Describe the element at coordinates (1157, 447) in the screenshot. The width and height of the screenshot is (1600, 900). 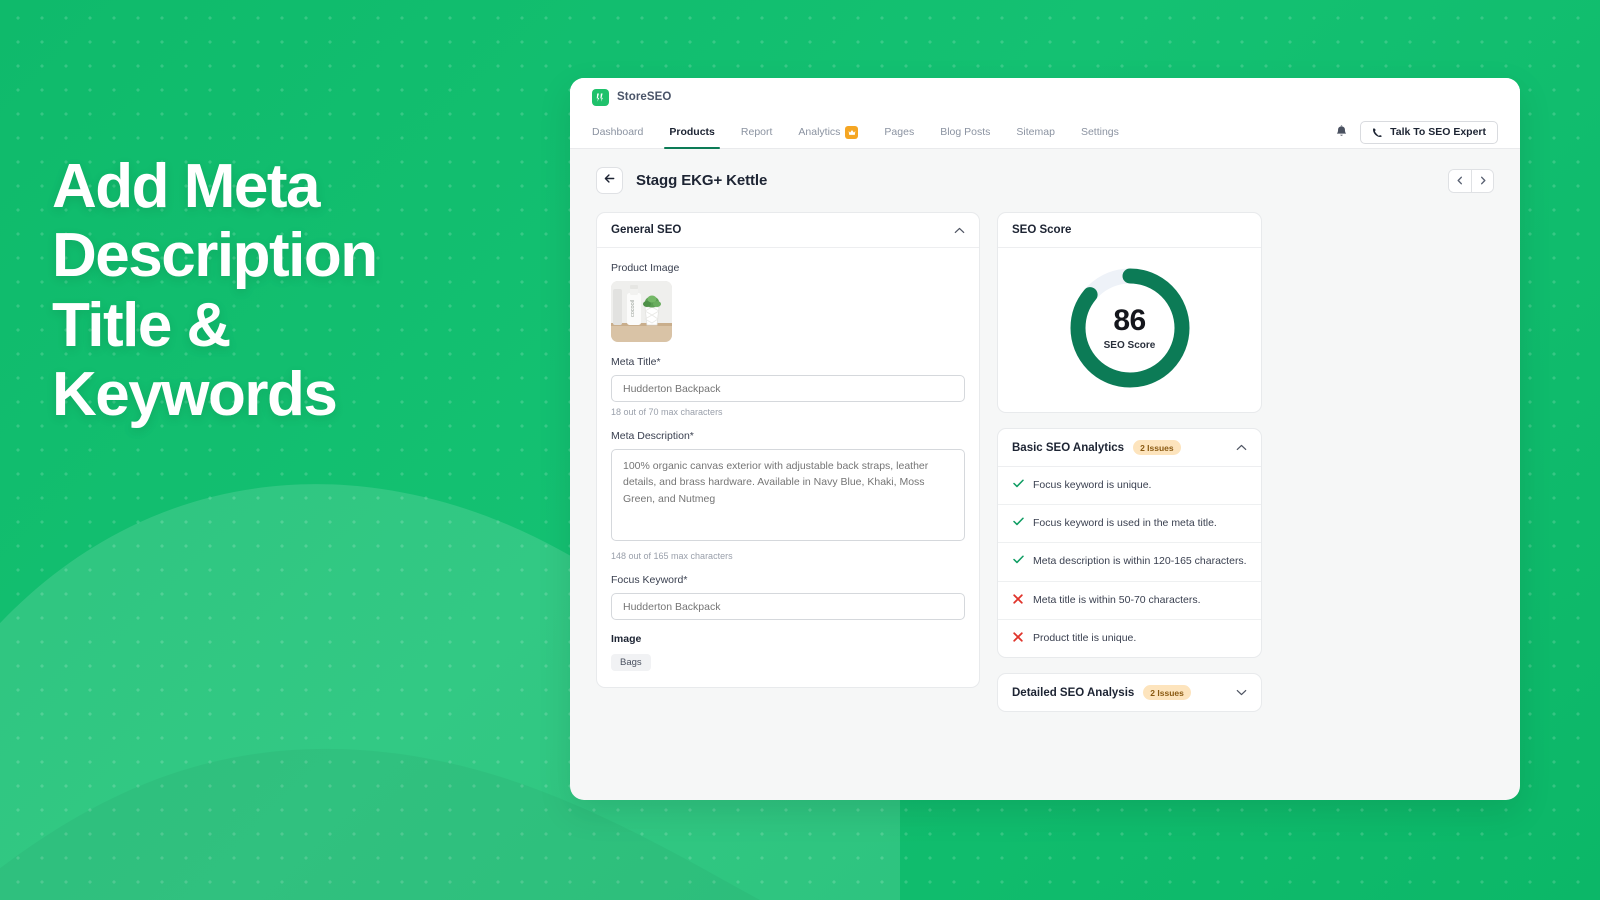
I see `basic-seo-issues-badge: 2 Issues` at that location.